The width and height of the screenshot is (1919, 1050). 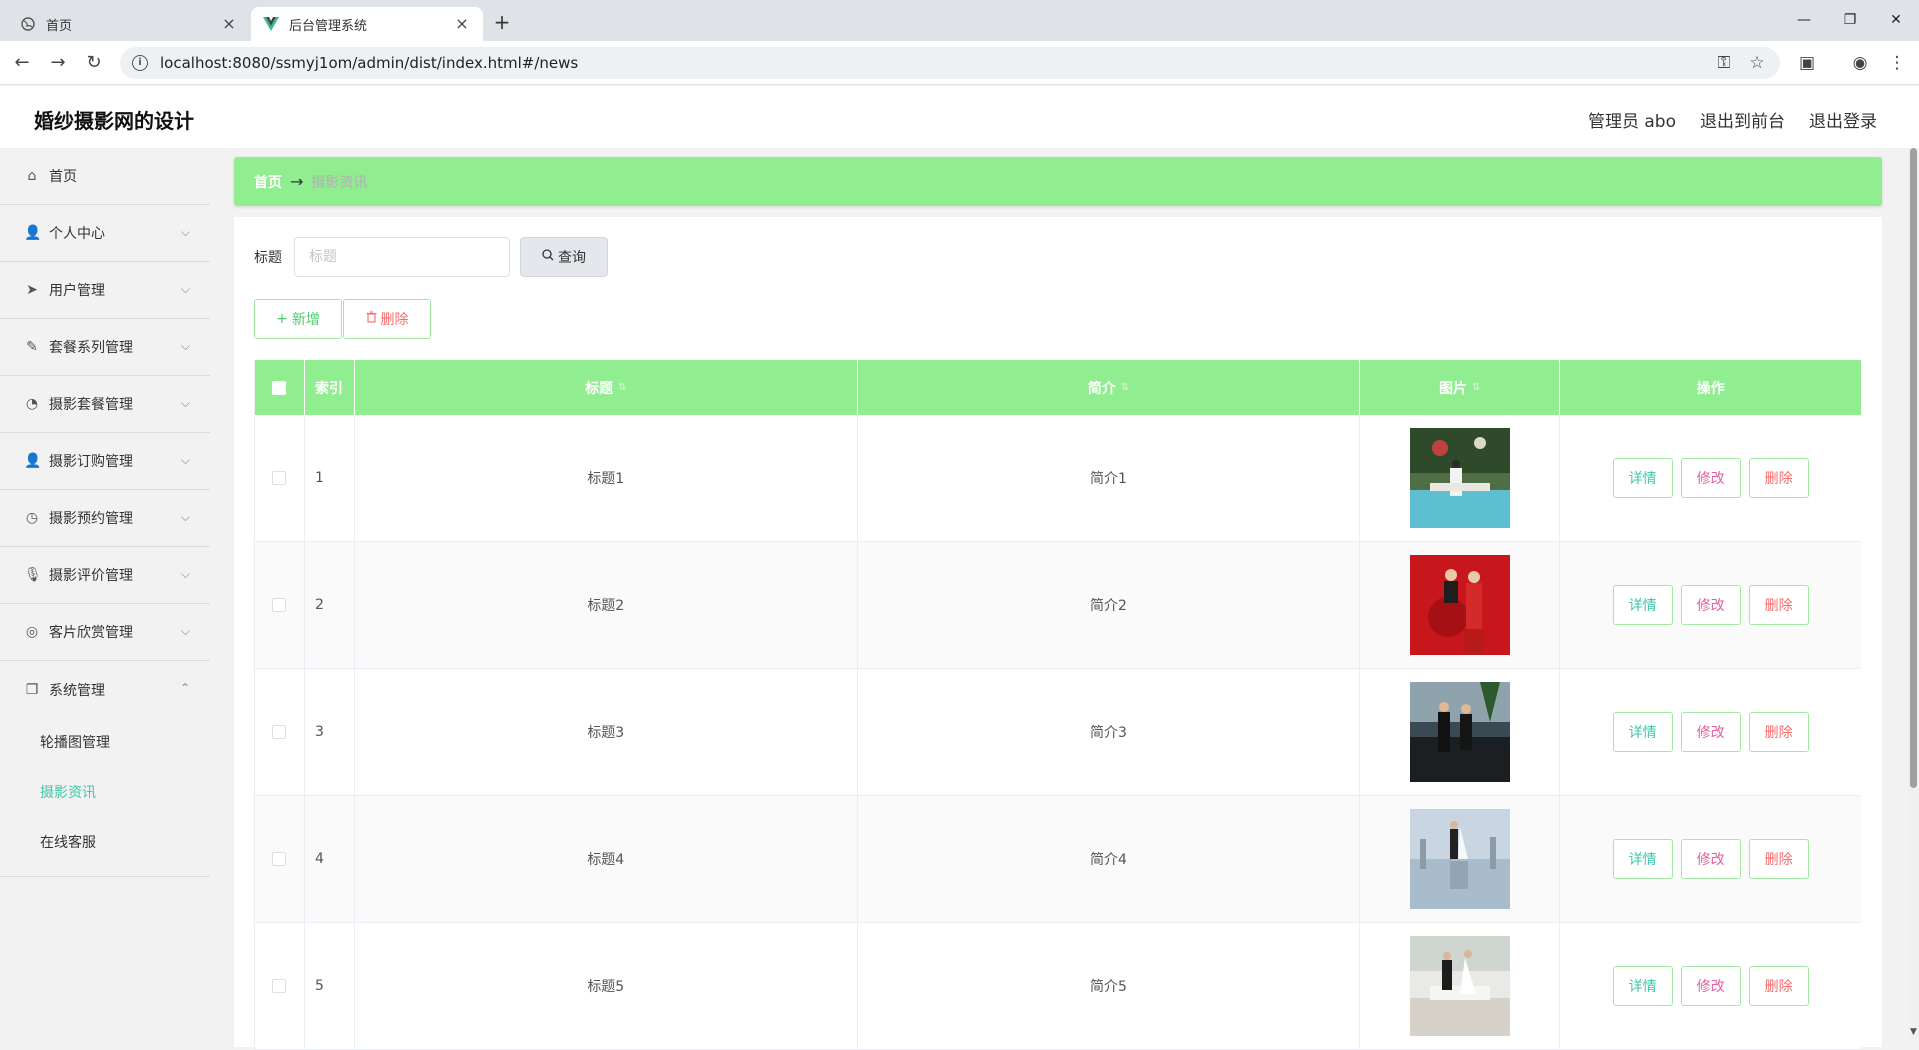 I want to click on select-all-checkbox, so click(x=279, y=387).